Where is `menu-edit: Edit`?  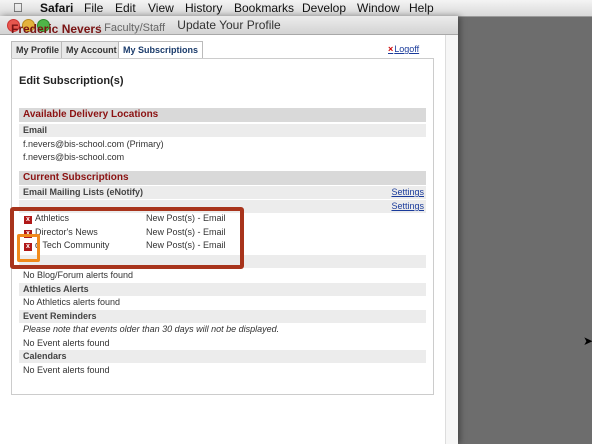
menu-edit: Edit is located at coordinates (125, 8).